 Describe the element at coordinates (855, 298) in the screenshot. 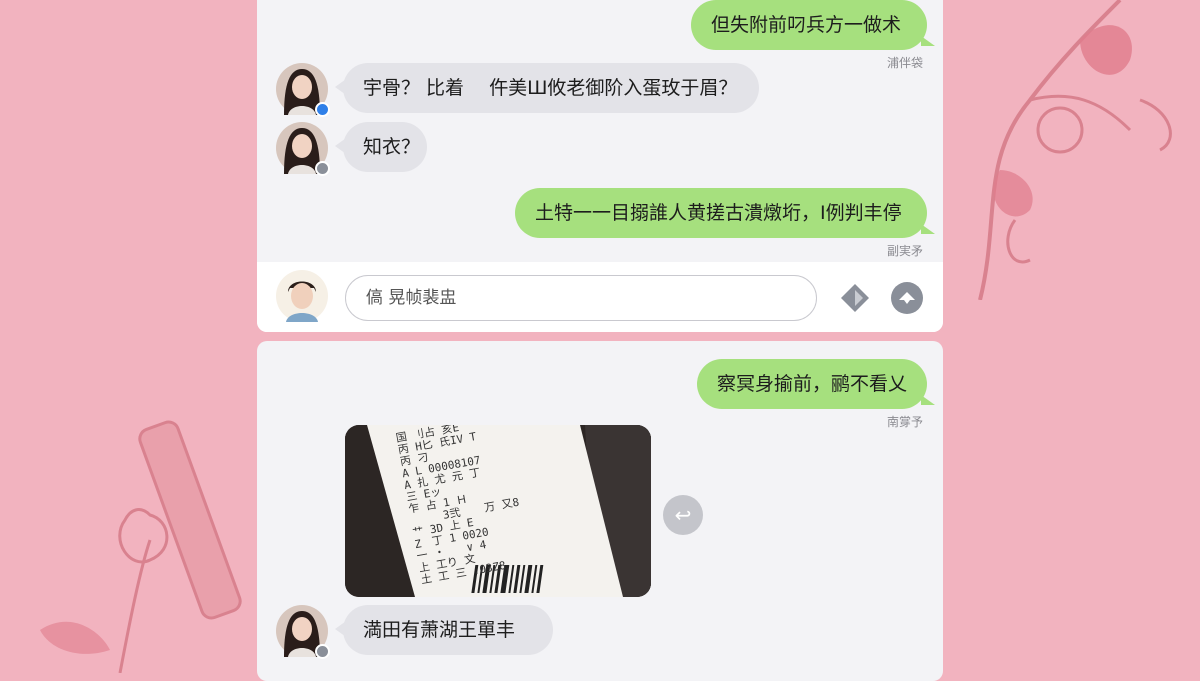

I see `sticker-icon` at that location.